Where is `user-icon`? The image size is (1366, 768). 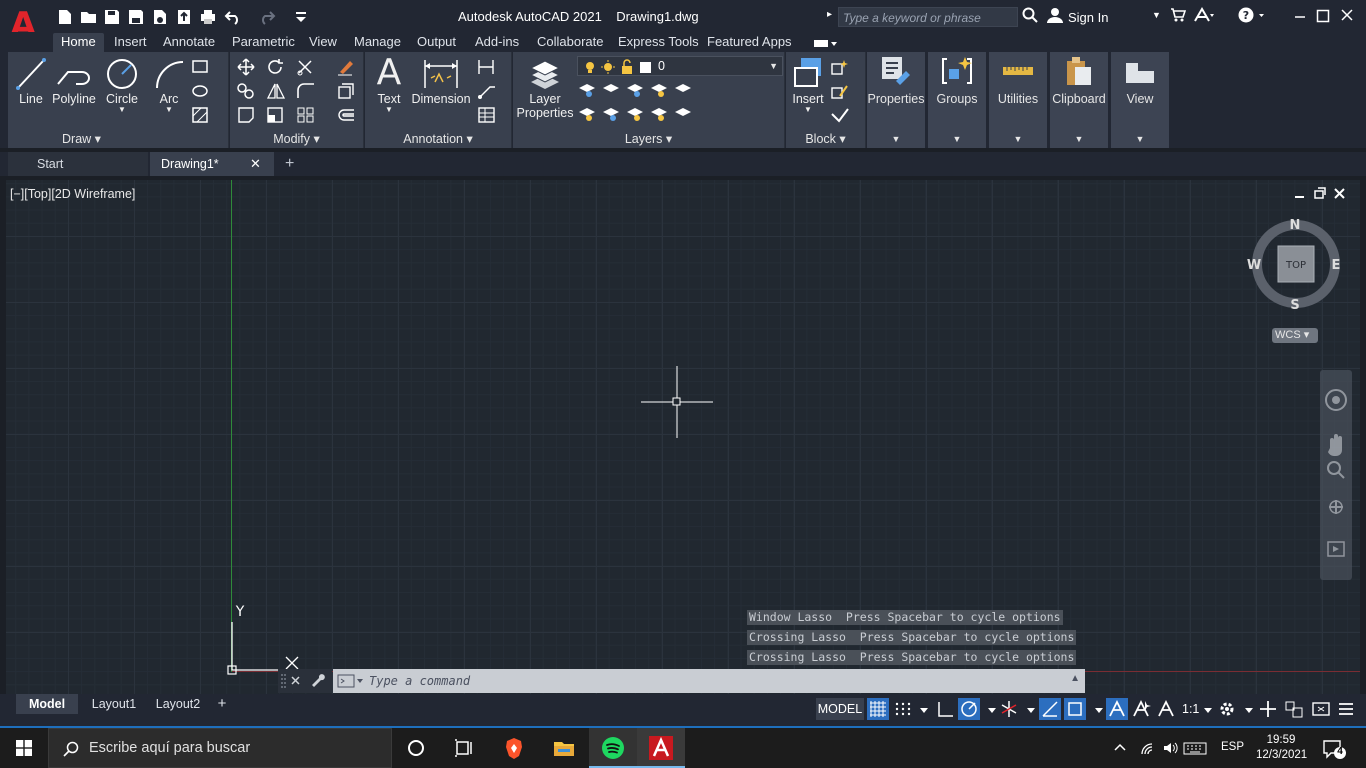 user-icon is located at coordinates (1055, 17).